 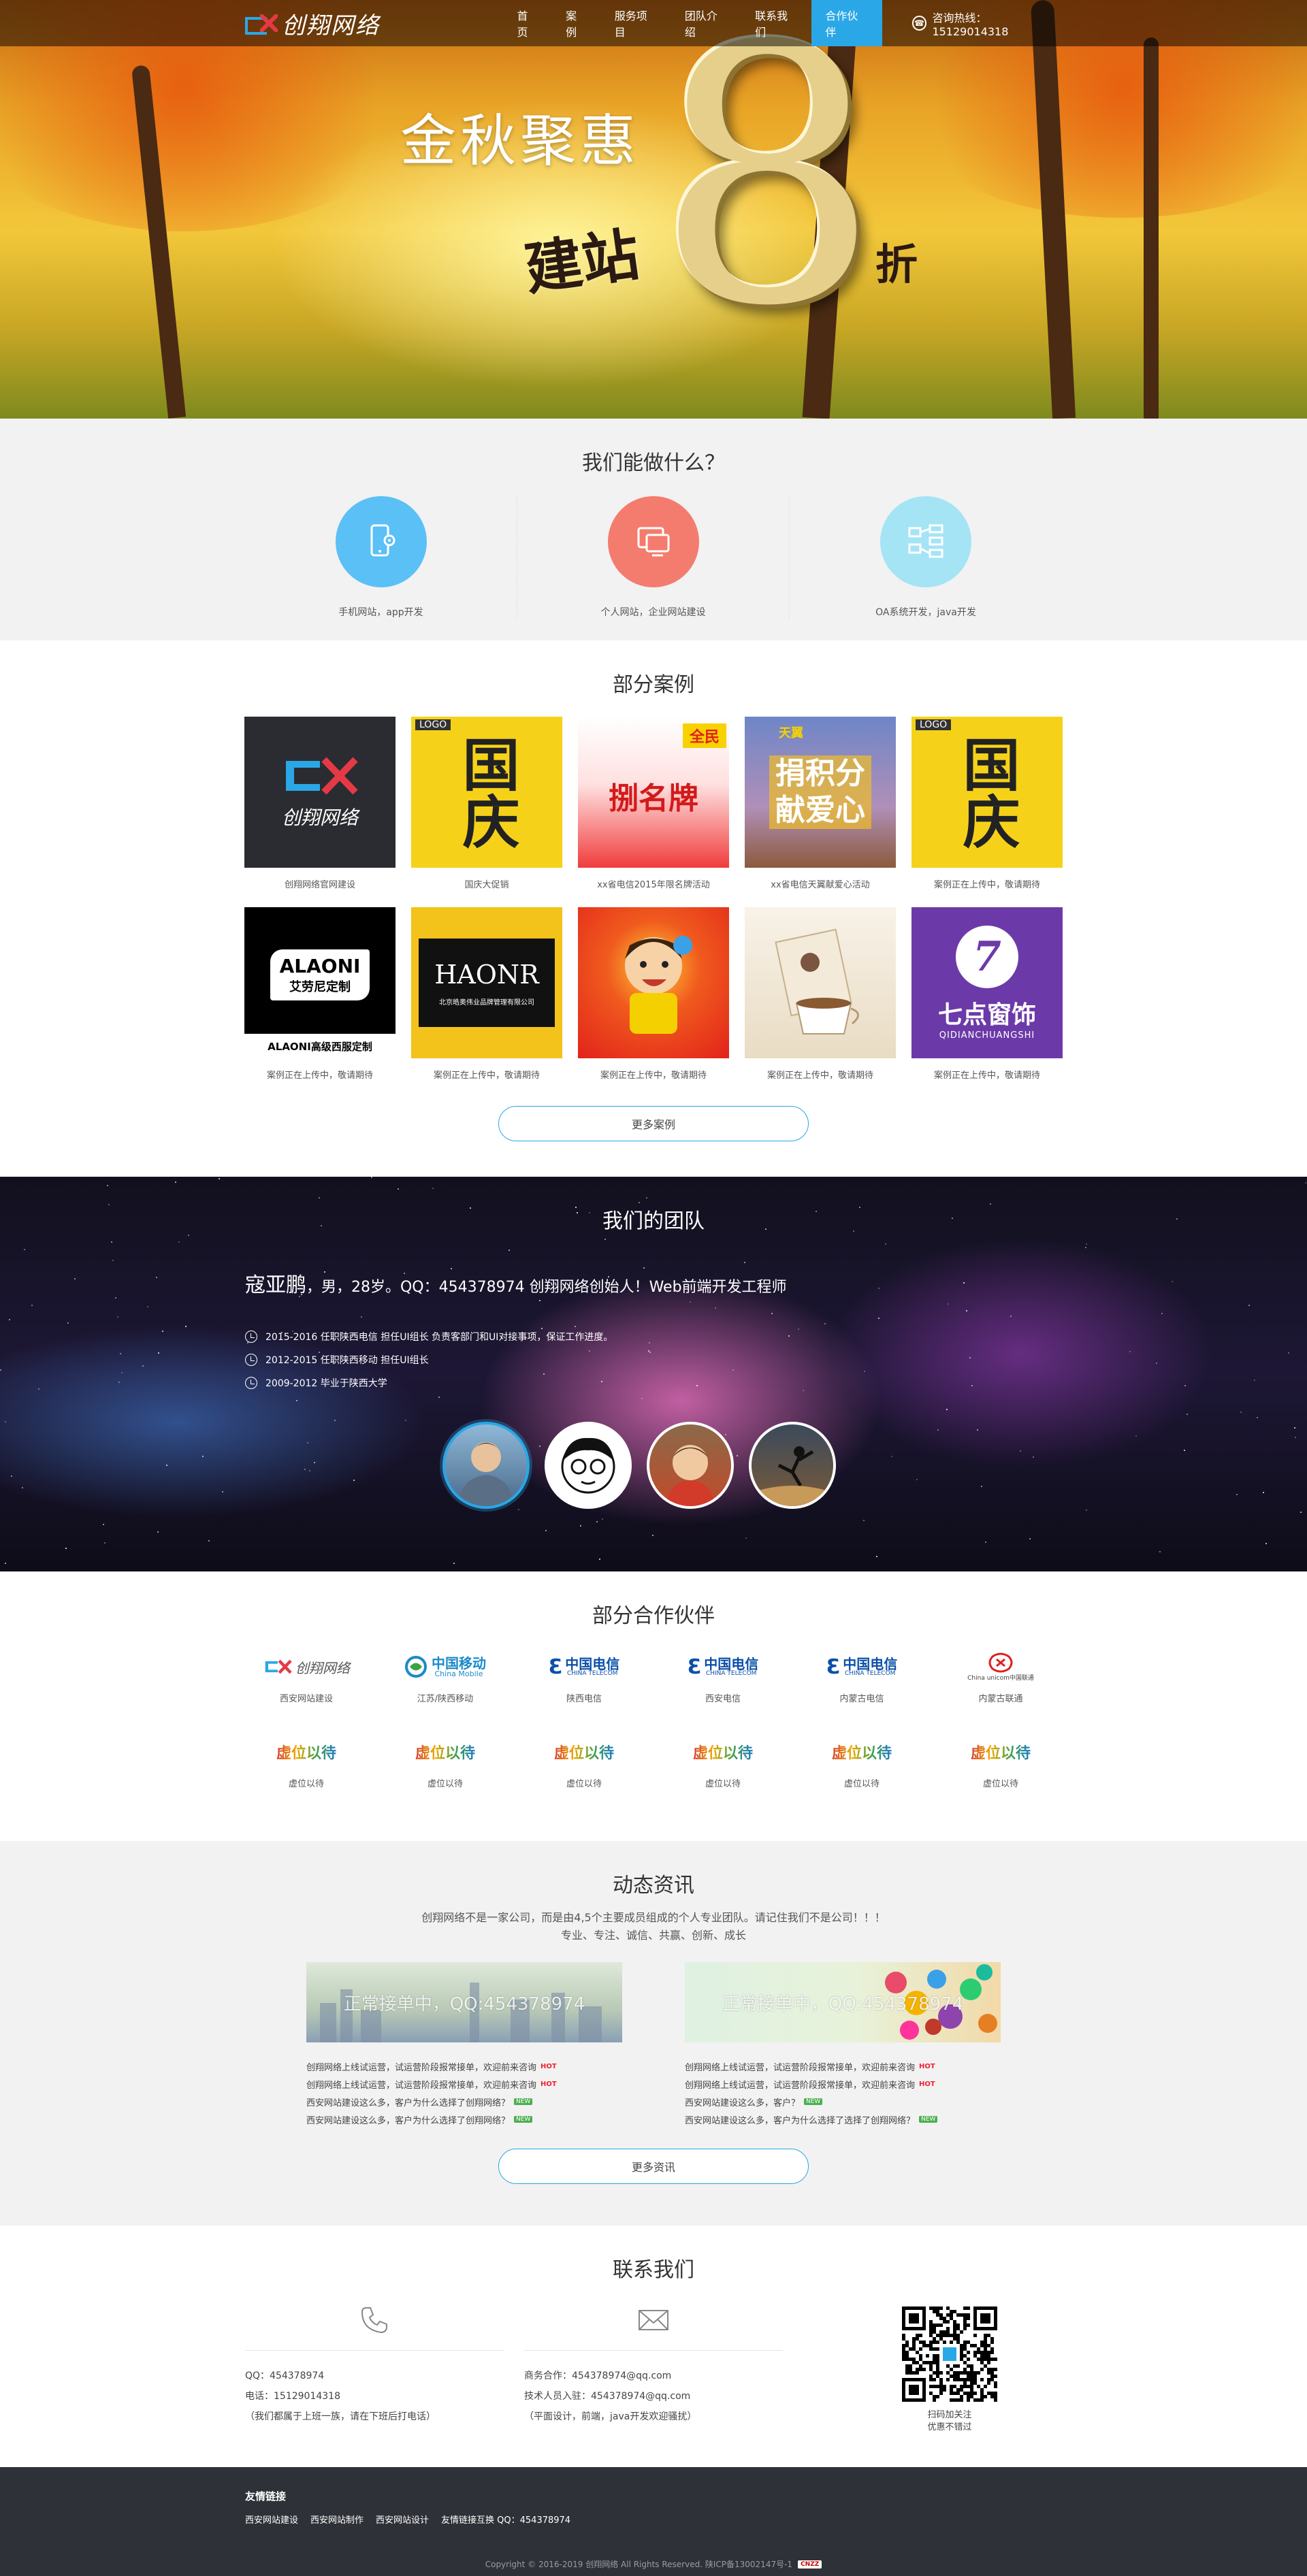 What do you see at coordinates (527, 23) in the screenshot?
I see `nav-home: 首页` at bounding box center [527, 23].